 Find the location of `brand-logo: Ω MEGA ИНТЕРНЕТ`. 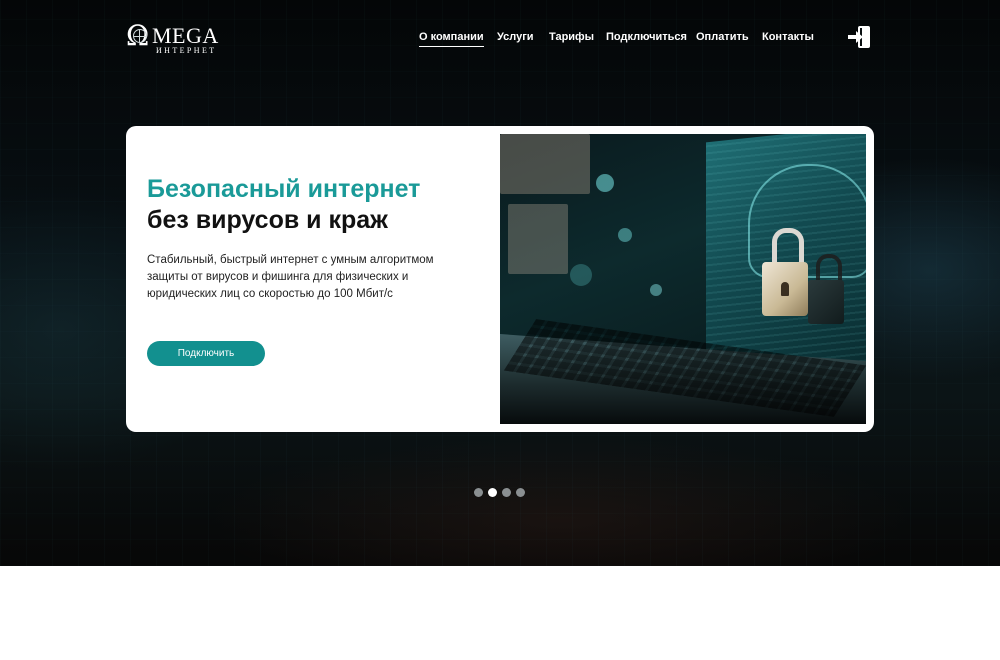

brand-logo: Ω MEGA ИНТЕРНЕТ is located at coordinates (178, 38).